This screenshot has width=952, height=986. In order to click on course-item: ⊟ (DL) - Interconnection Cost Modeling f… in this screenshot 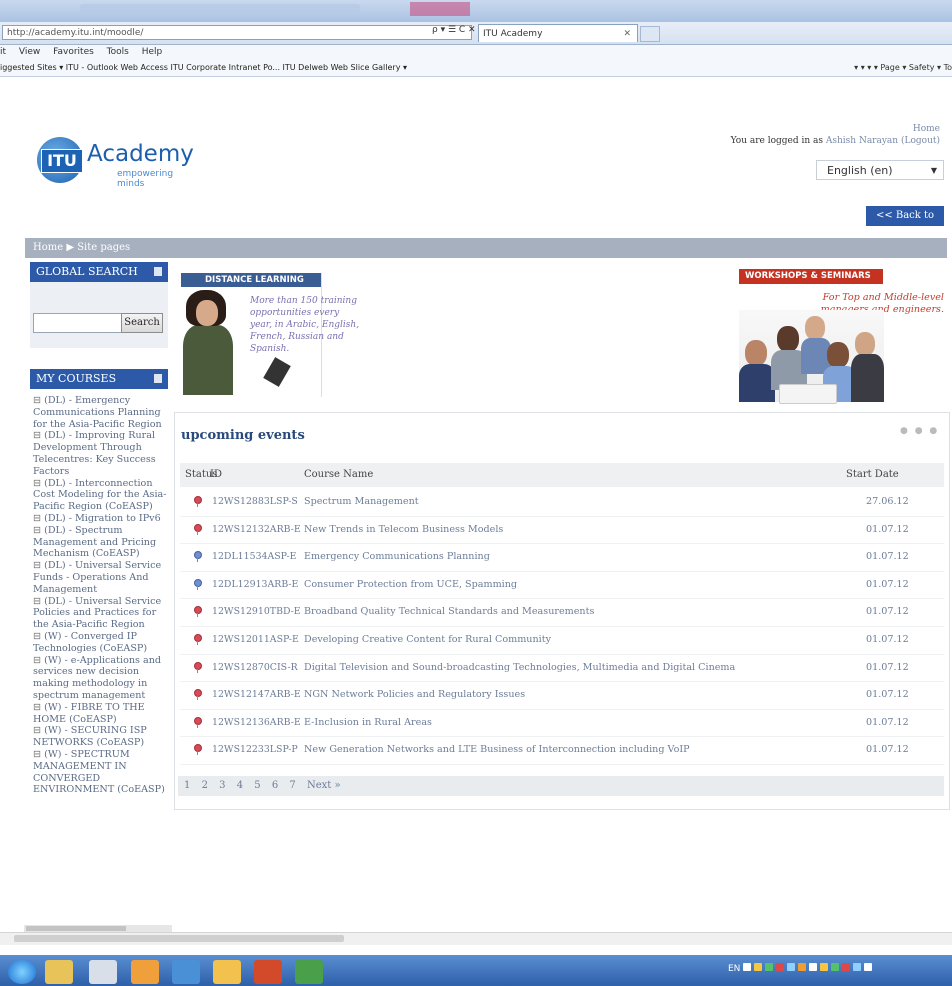, I will do `click(100, 495)`.